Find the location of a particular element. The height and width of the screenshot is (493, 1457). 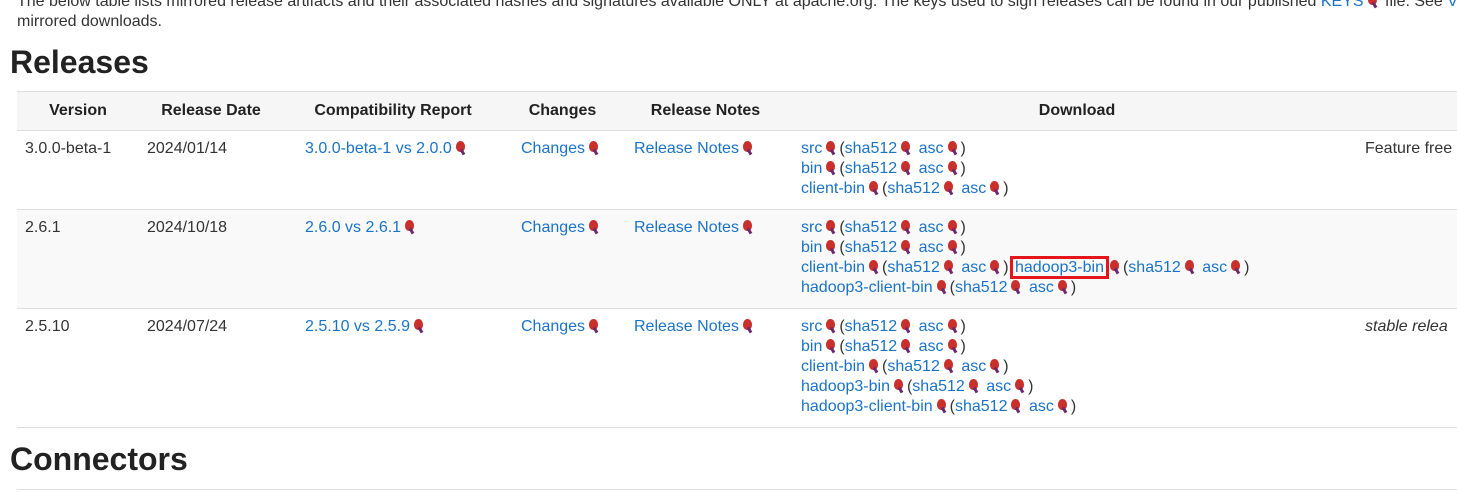

download-line: hadoop3-bin (sha512 asc) is located at coordinates (917, 386).